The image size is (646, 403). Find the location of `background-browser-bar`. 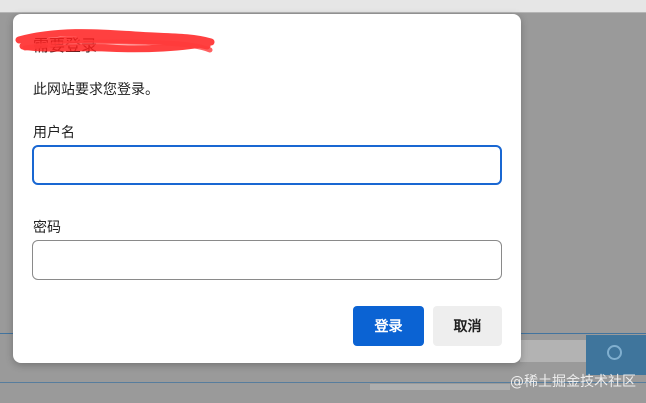

background-browser-bar is located at coordinates (323, 6).